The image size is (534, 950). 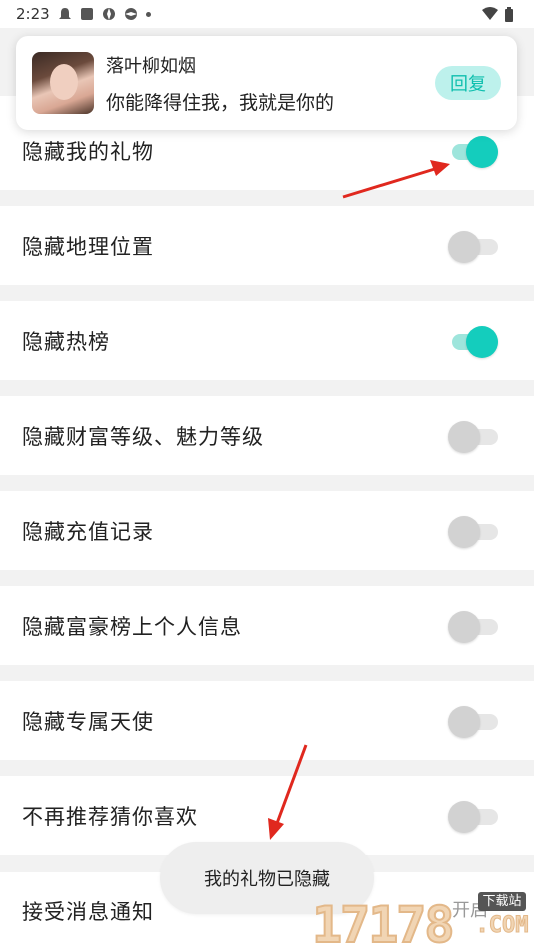 What do you see at coordinates (267, 340) in the screenshot?
I see `setting-row-hide-hot-list: 隐藏热榜` at bounding box center [267, 340].